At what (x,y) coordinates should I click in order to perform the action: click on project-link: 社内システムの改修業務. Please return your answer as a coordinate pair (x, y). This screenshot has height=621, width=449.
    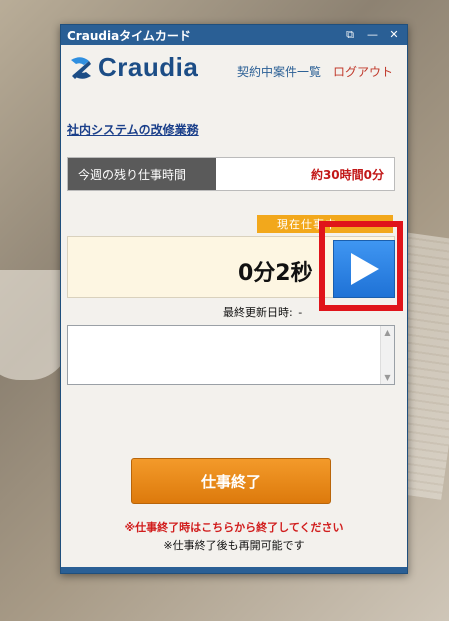
    Looking at the image, I should click on (133, 129).